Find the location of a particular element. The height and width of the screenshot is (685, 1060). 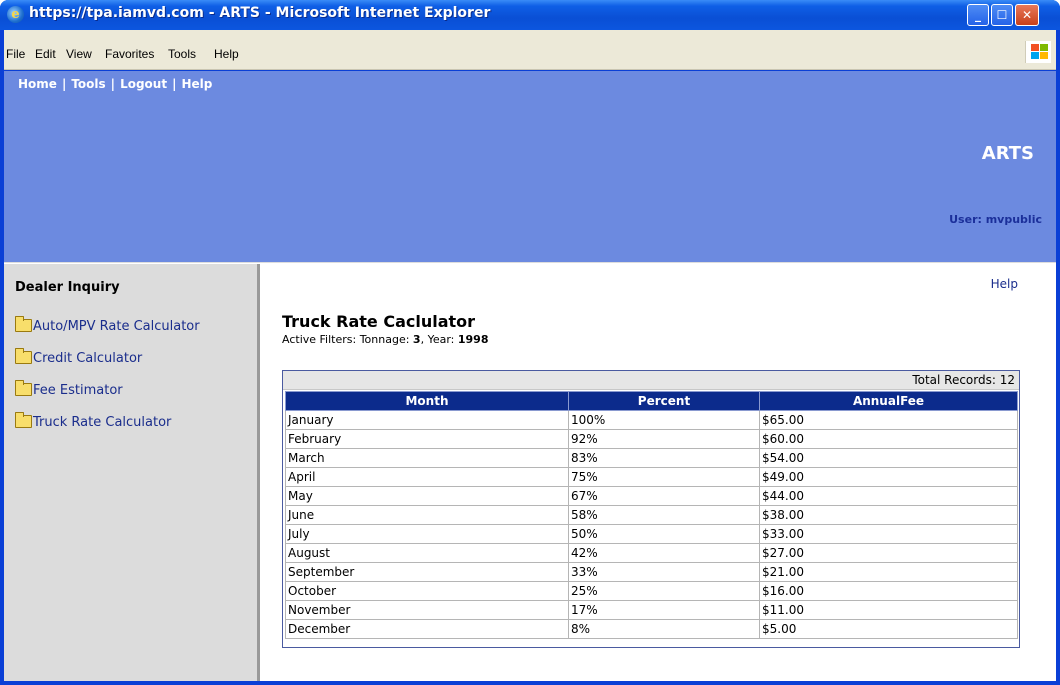

filter-tonnage-value: 3 is located at coordinates (416, 339).